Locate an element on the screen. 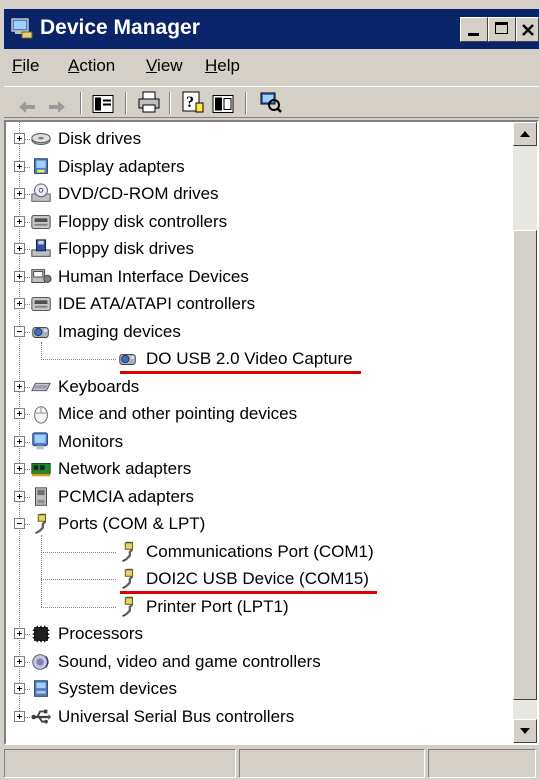 This screenshot has height=780, width=539. tree-node: DVD/CD-ROM drives is located at coordinates (256, 194).